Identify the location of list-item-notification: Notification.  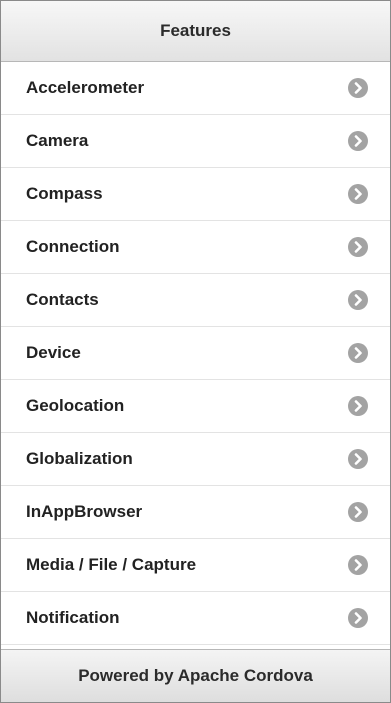
(195, 618).